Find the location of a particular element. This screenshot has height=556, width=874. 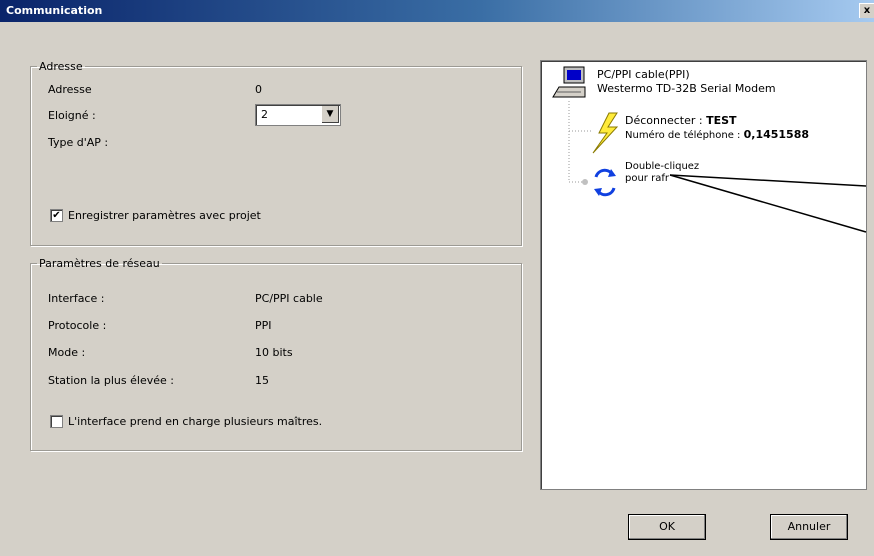

callout-lines is located at coordinates (768, 203).